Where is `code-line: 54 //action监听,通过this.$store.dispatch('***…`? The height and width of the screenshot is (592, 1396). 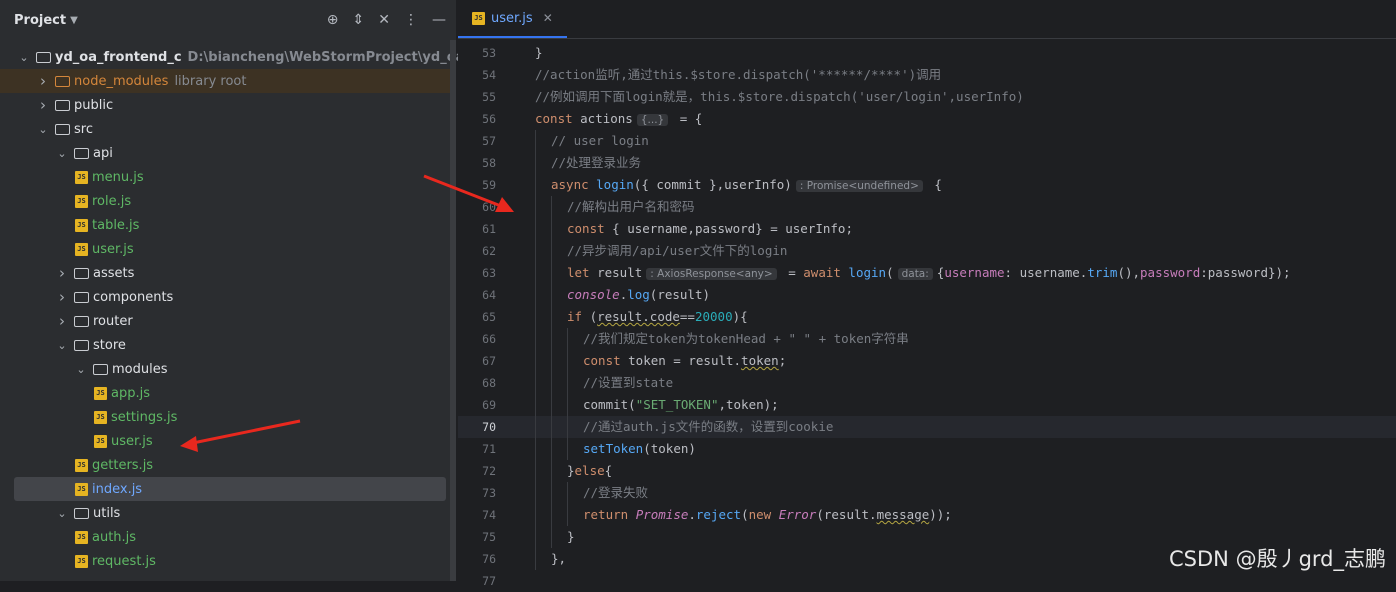
code-line: 54 //action监听,通过this.$store.dispatch('***… is located at coordinates (927, 75).